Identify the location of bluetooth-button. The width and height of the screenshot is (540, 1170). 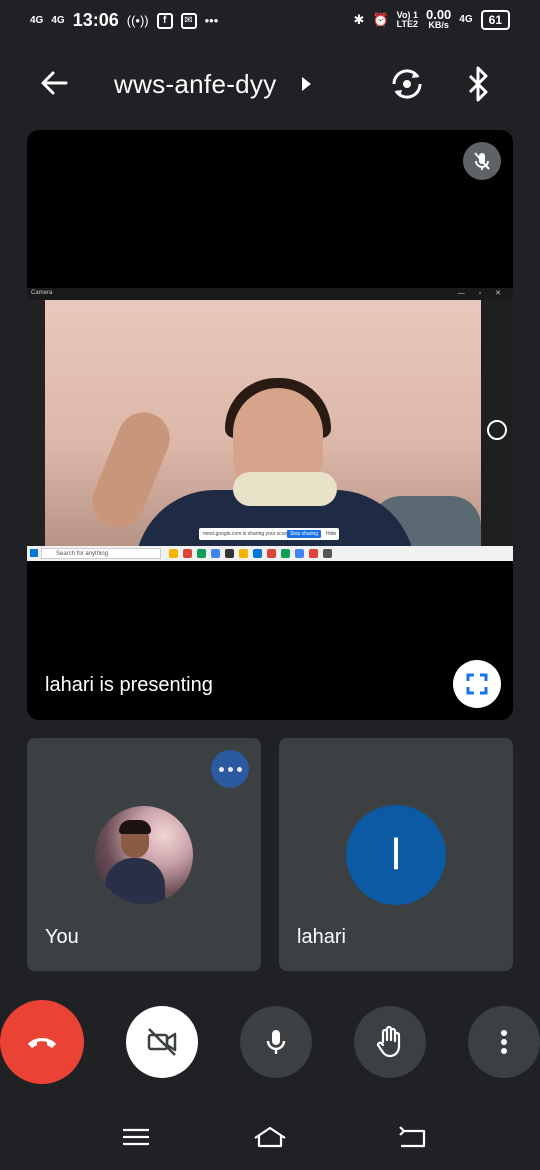
(479, 84).